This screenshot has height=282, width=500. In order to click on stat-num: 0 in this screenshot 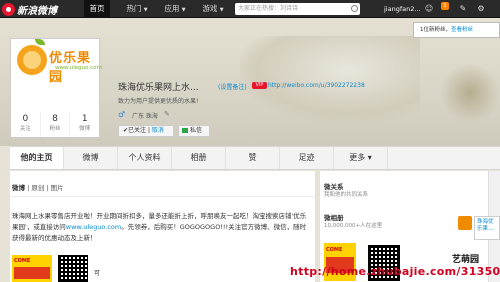, I will do `click(25, 119)`.